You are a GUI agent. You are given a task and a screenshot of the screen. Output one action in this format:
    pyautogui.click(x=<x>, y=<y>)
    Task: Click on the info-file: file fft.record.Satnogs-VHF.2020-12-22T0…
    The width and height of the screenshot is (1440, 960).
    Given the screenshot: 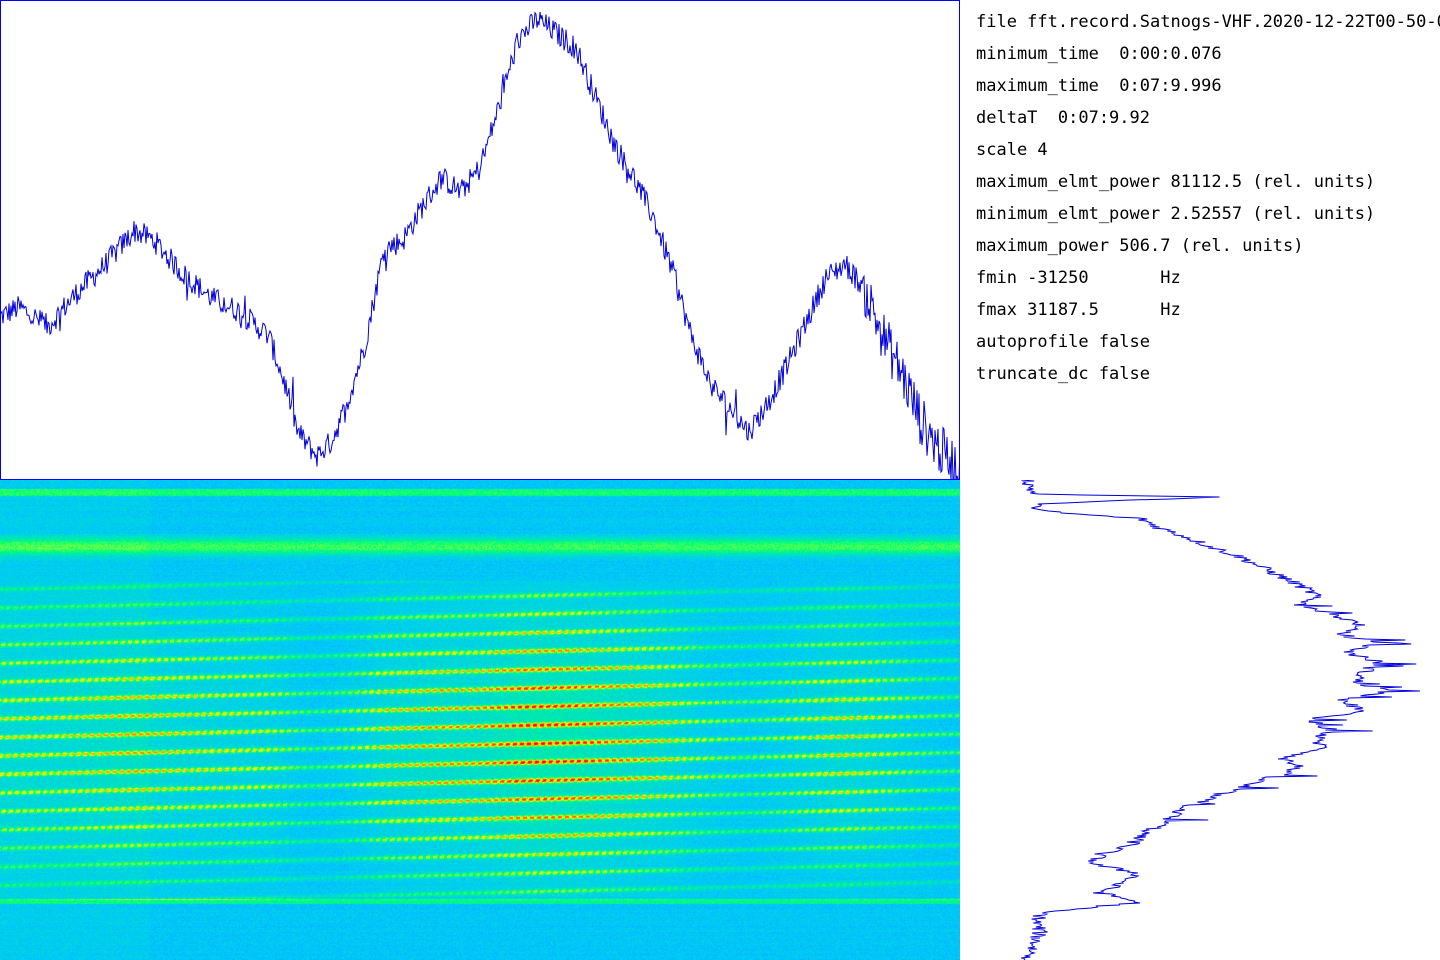 What is the action you would take?
    pyautogui.click(x=1208, y=22)
    